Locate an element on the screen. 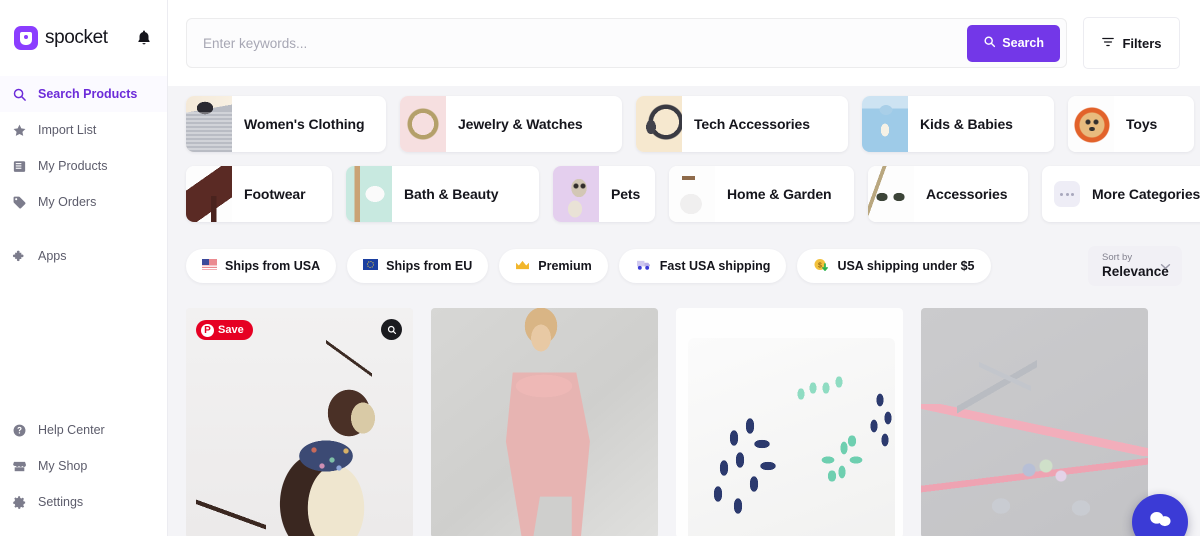 This screenshot has height=536, width=1200. category-label: Kids & Babies is located at coordinates (966, 124).